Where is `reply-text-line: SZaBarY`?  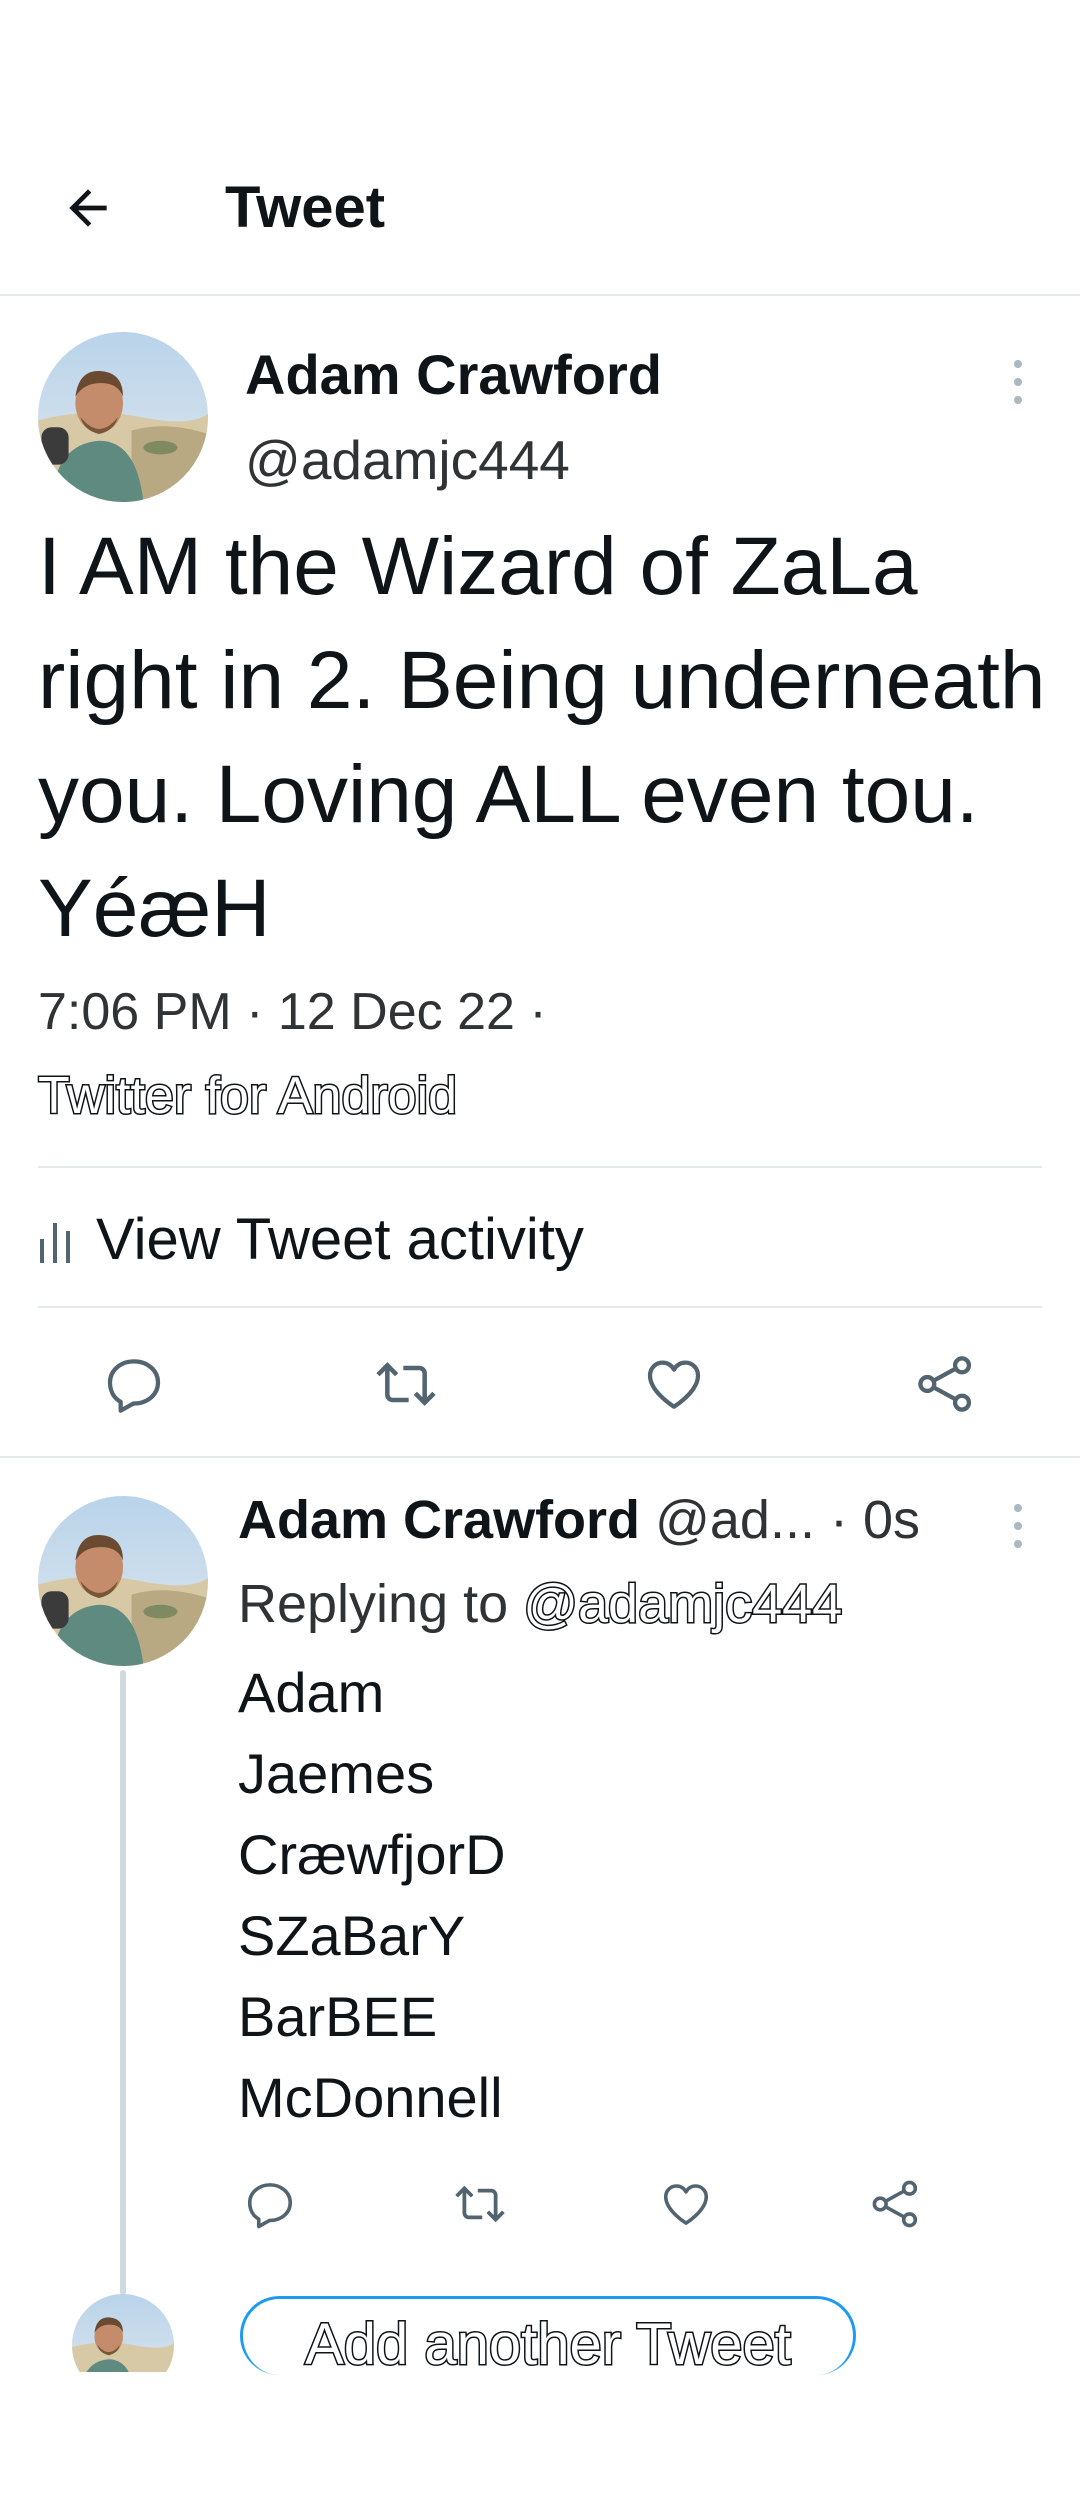 reply-text-line: SZaBarY is located at coordinates (352, 1935).